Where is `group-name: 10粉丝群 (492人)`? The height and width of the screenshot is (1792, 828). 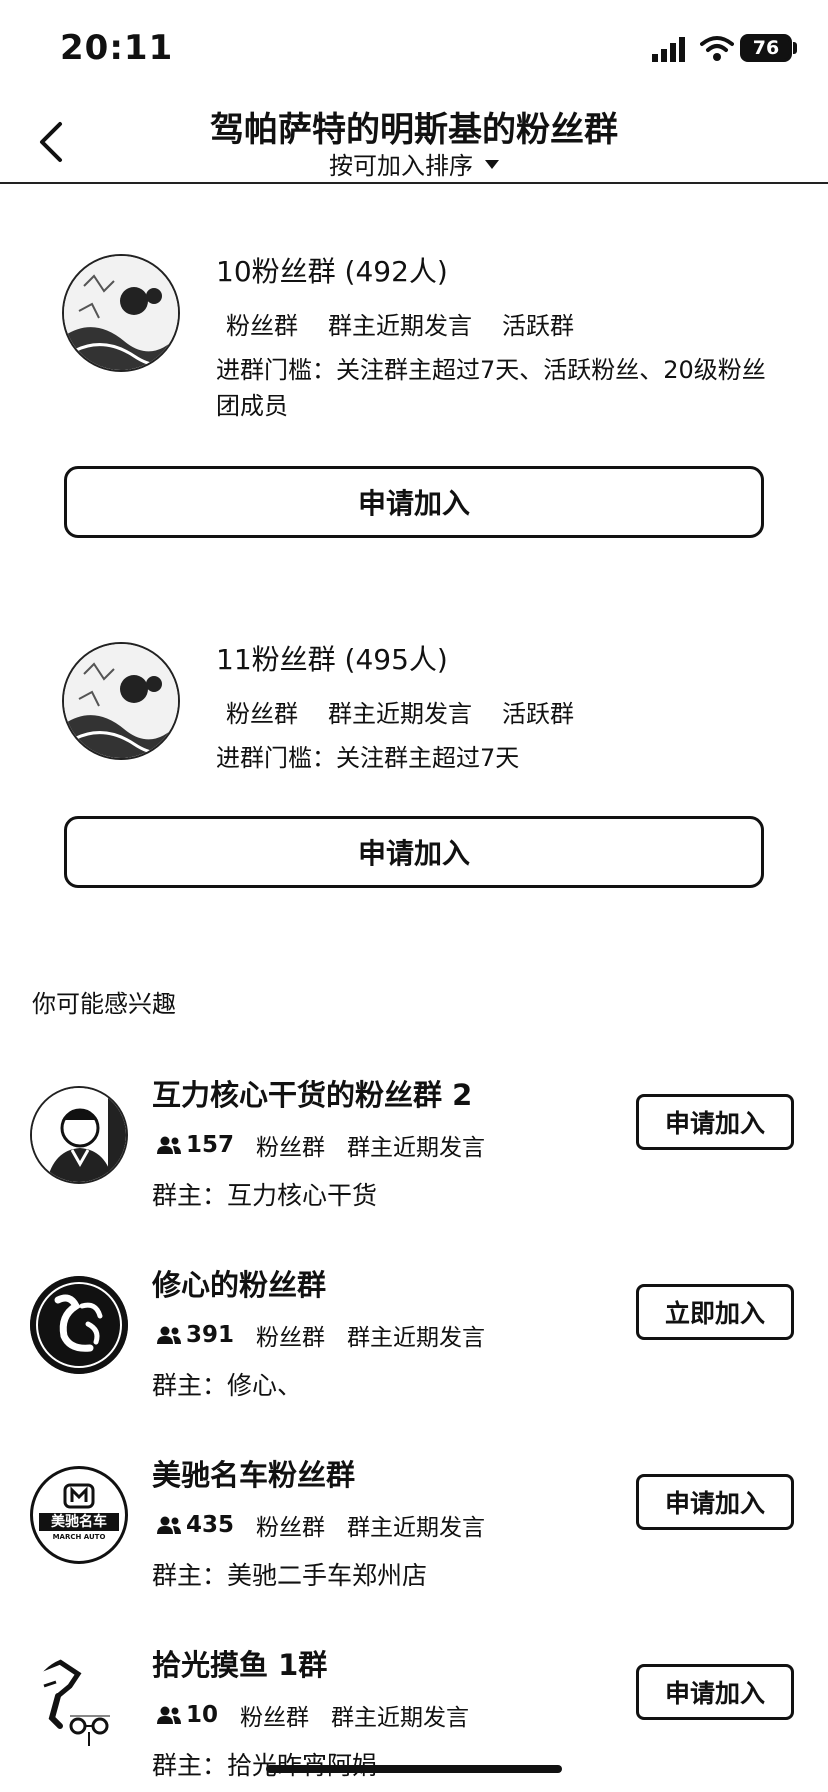 group-name: 10粉丝群 (492人) is located at coordinates (332, 271).